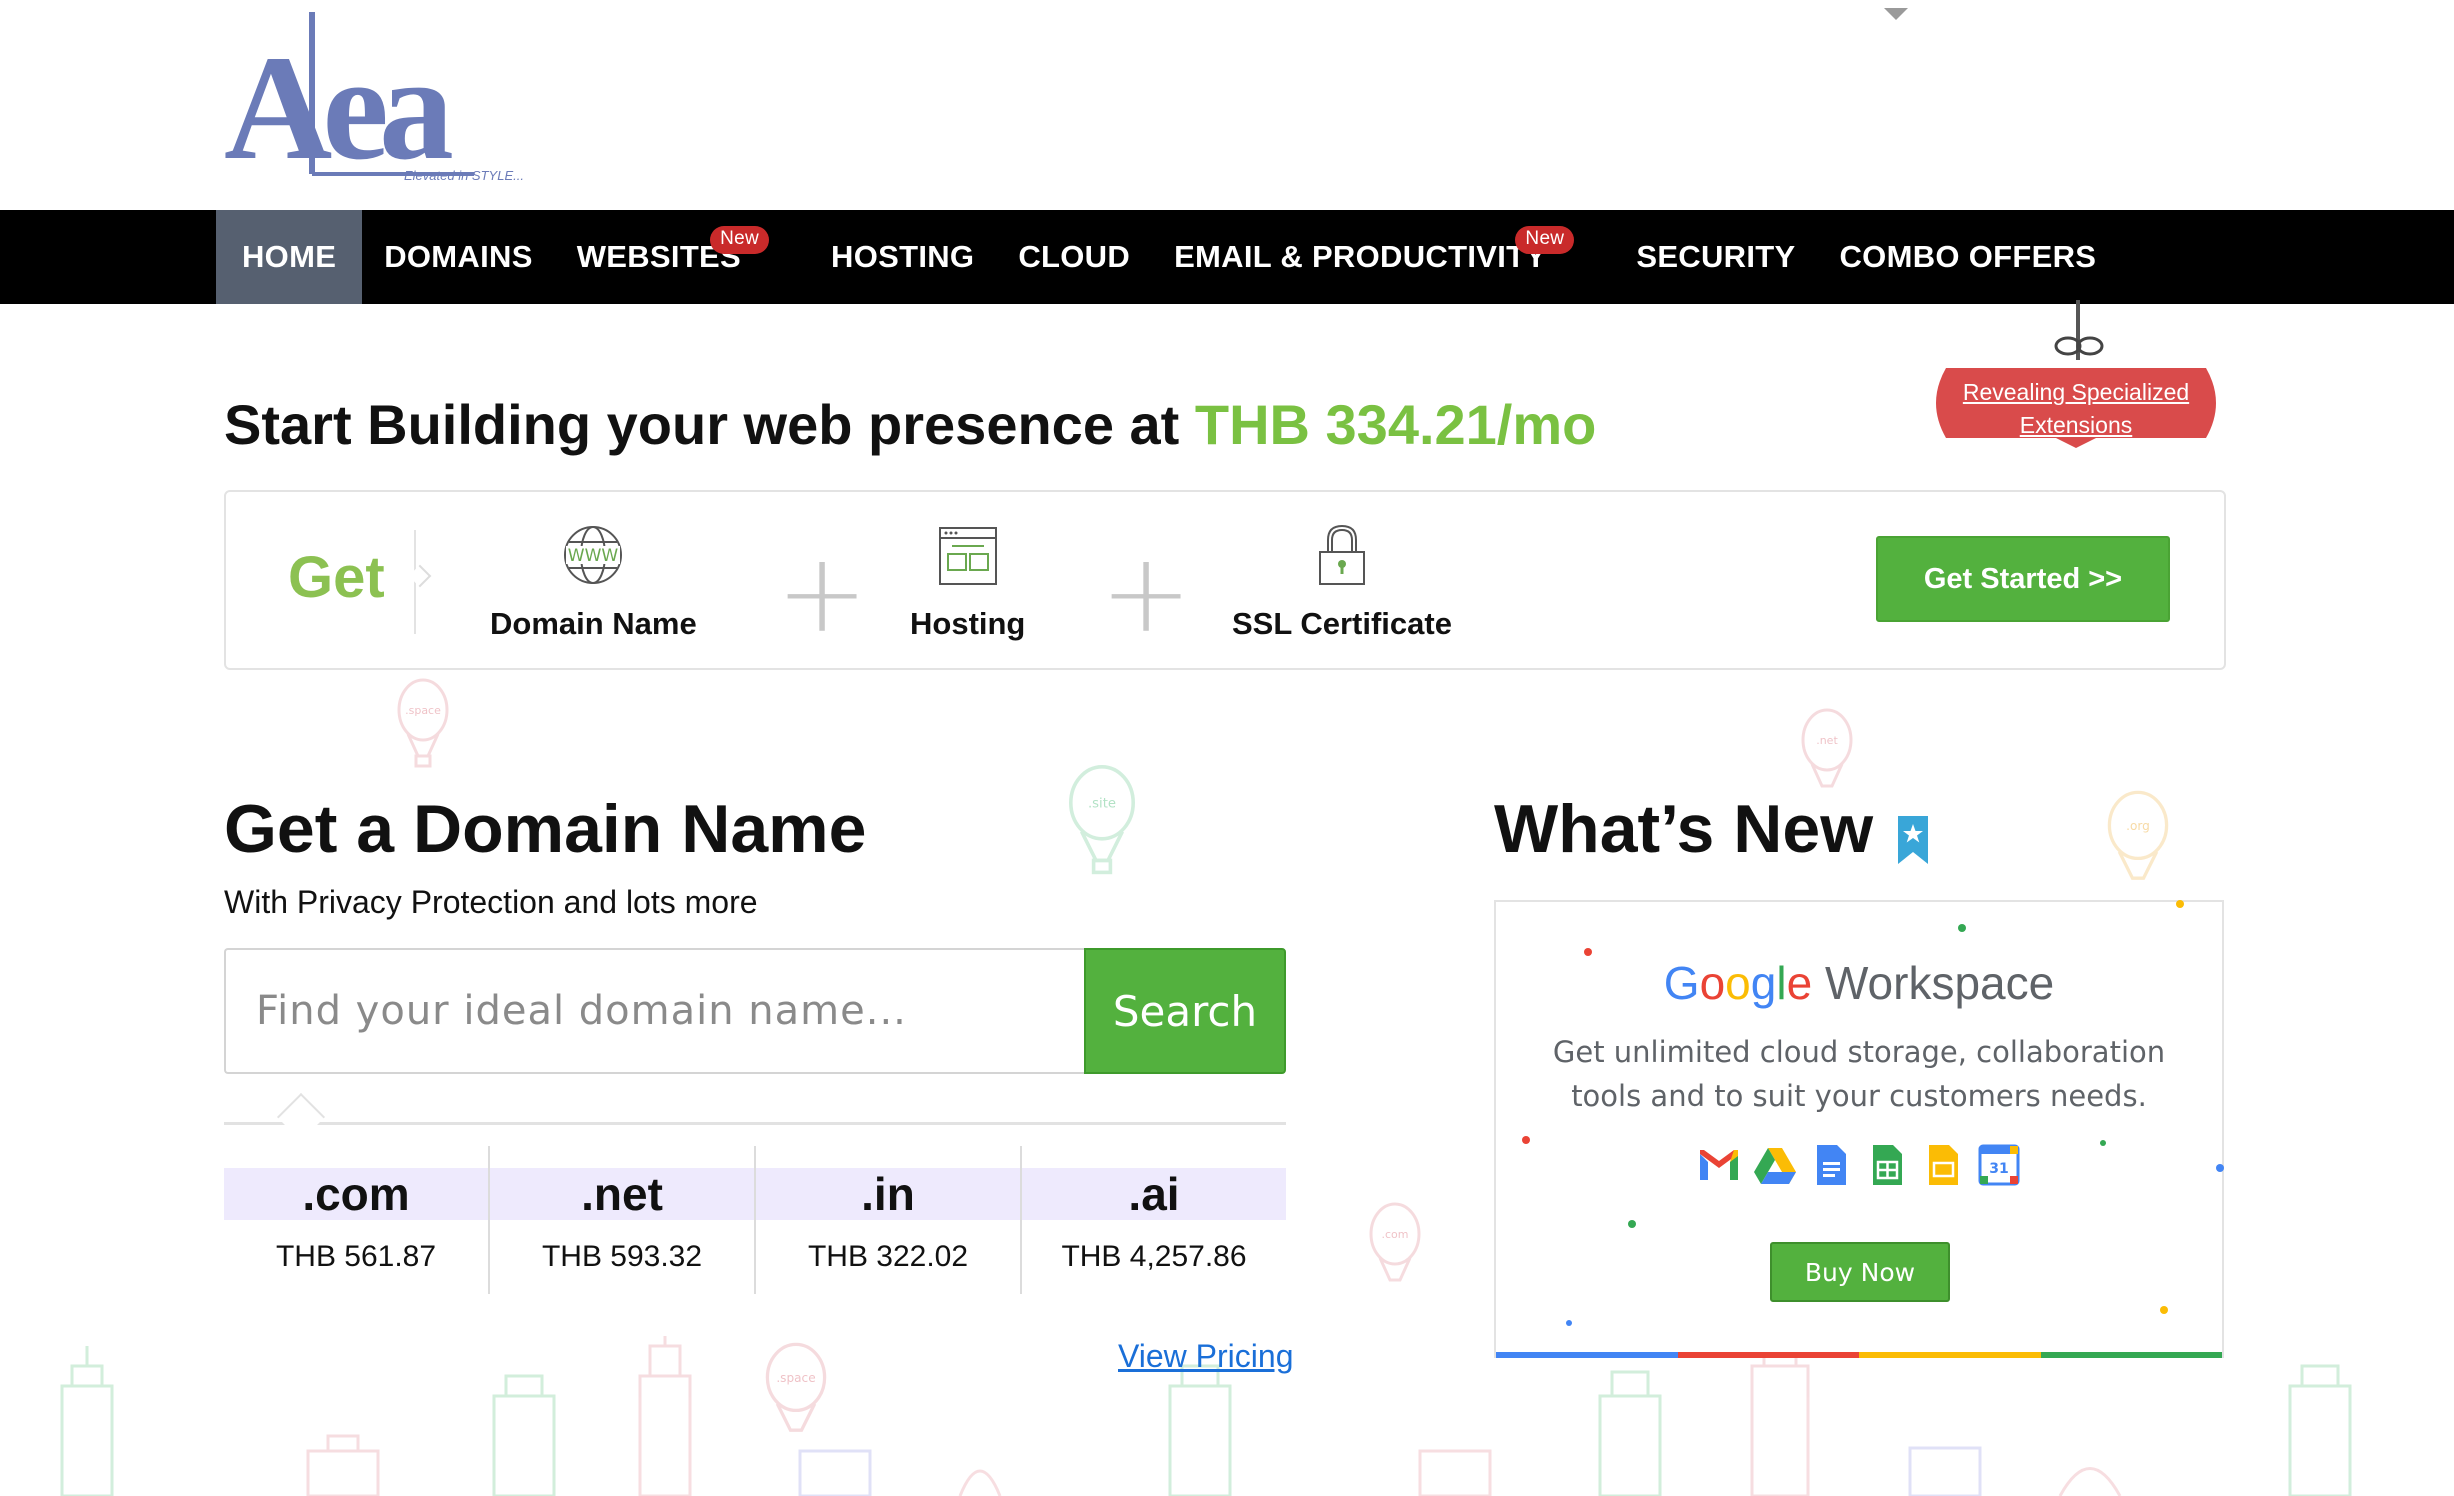 The image size is (2454, 1496). What do you see at coordinates (301, 1117) in the screenshot?
I see `caret-up-icon` at bounding box center [301, 1117].